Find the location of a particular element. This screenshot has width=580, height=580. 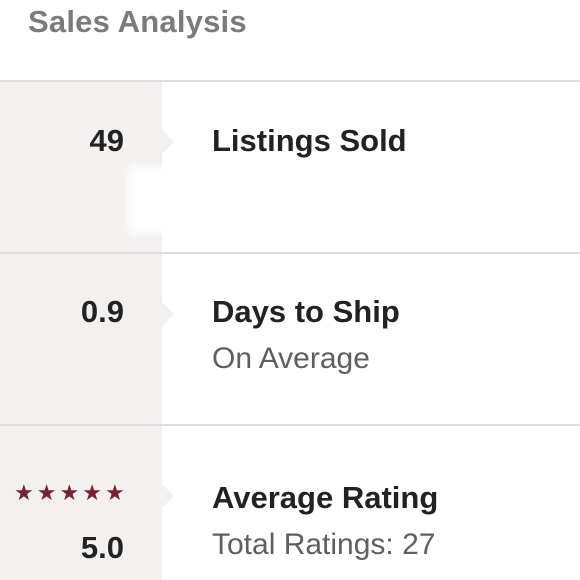

days-to-ship-value: 0.9 is located at coordinates (102, 311).